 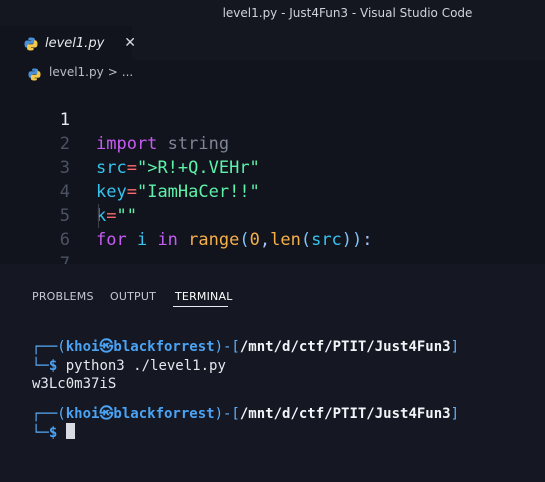 What do you see at coordinates (75, 43) in the screenshot?
I see `tab-label: level1.py` at bounding box center [75, 43].